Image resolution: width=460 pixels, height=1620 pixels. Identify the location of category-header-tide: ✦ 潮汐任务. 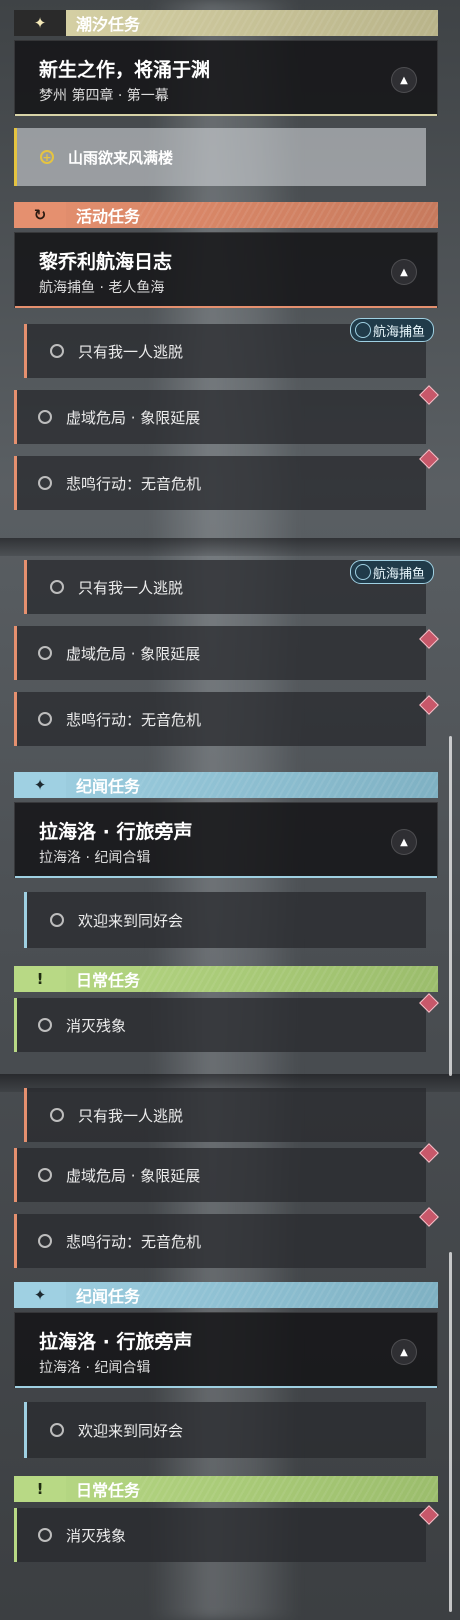
(226, 23).